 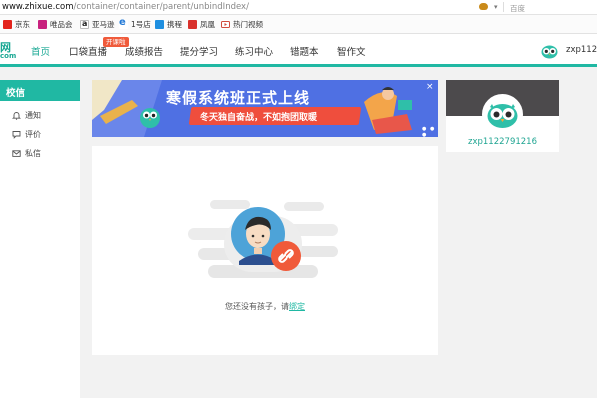 I want to click on sidebar: 校信 通知 评价 私信, so click(x=40, y=239).